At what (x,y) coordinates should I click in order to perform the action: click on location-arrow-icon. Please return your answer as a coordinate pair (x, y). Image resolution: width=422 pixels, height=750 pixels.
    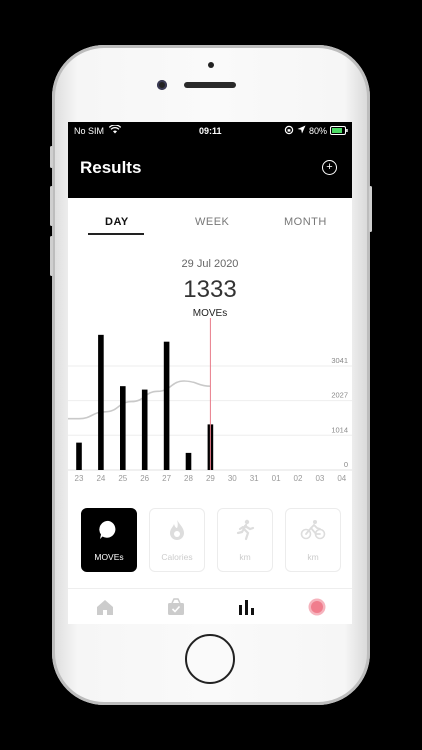
    Looking at the image, I should click on (301, 130).